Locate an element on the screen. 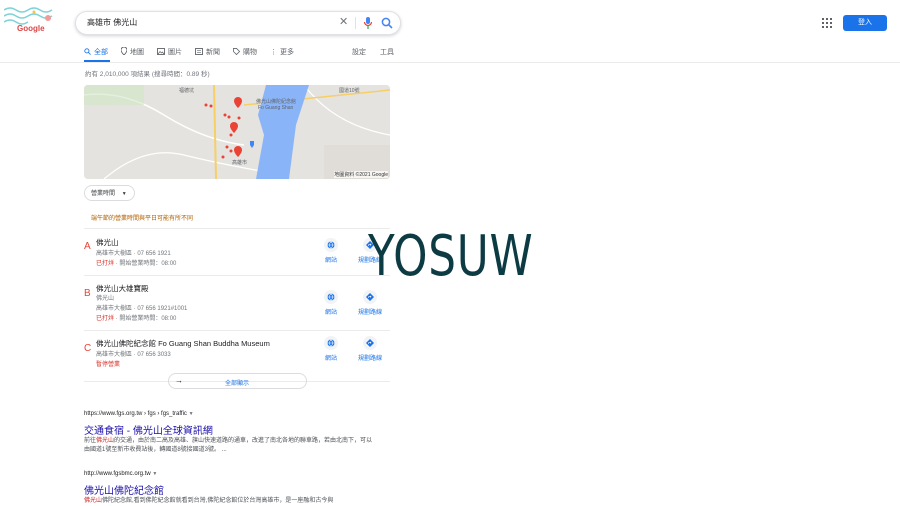  place-address: 高雄市大樹區 · 07 656 1921 is located at coordinates (133, 254).